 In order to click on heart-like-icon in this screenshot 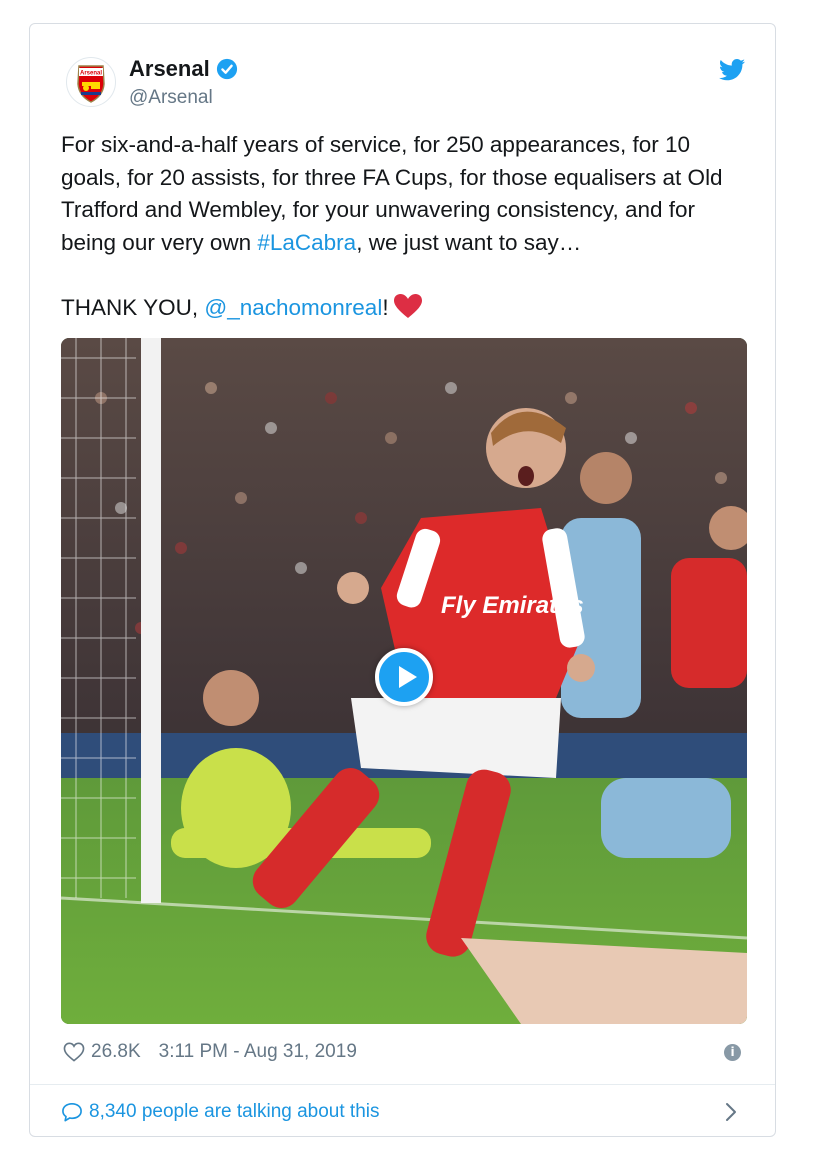, I will do `click(74, 1052)`.